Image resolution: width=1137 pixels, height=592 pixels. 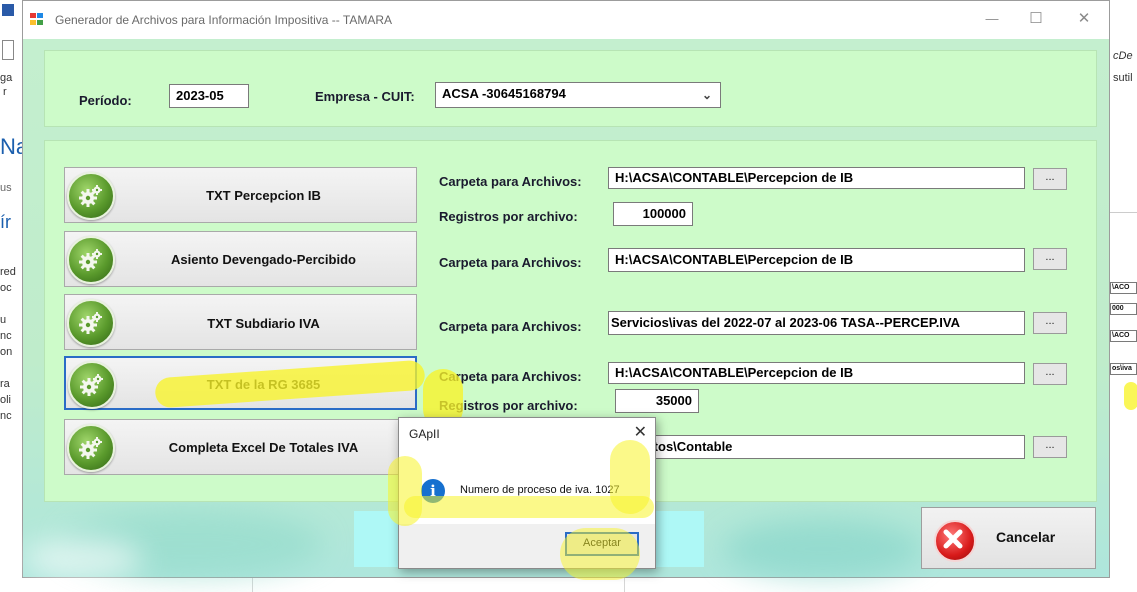 I want to click on cancel-button: Cancelar, so click(x=1008, y=538).